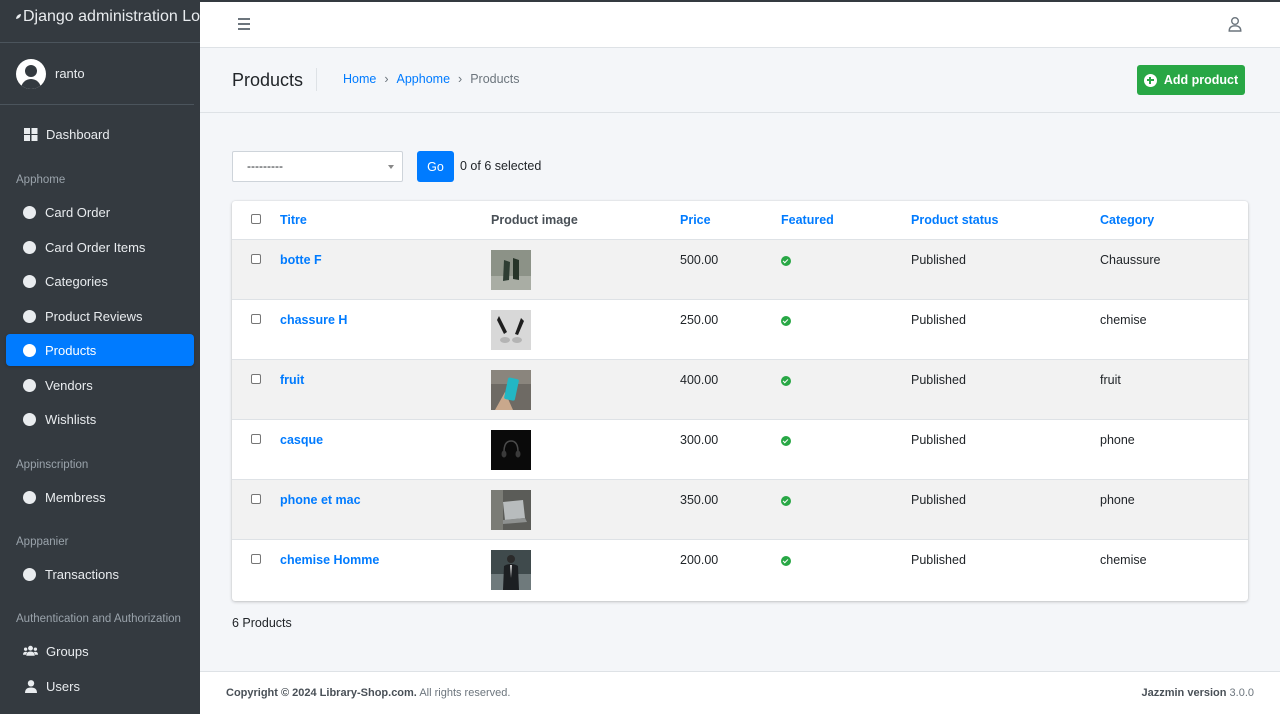 Image resolution: width=1280 pixels, height=714 pixels. What do you see at coordinates (69, 385) in the screenshot?
I see `sidebar-item-label: Vendors` at bounding box center [69, 385].